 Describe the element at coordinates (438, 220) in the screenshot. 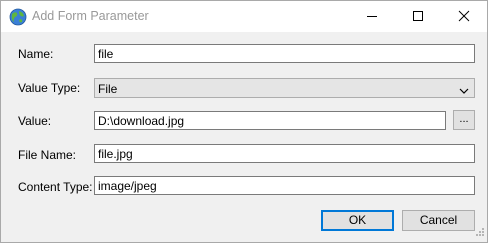

I see `cancel-button: Cancel` at that location.